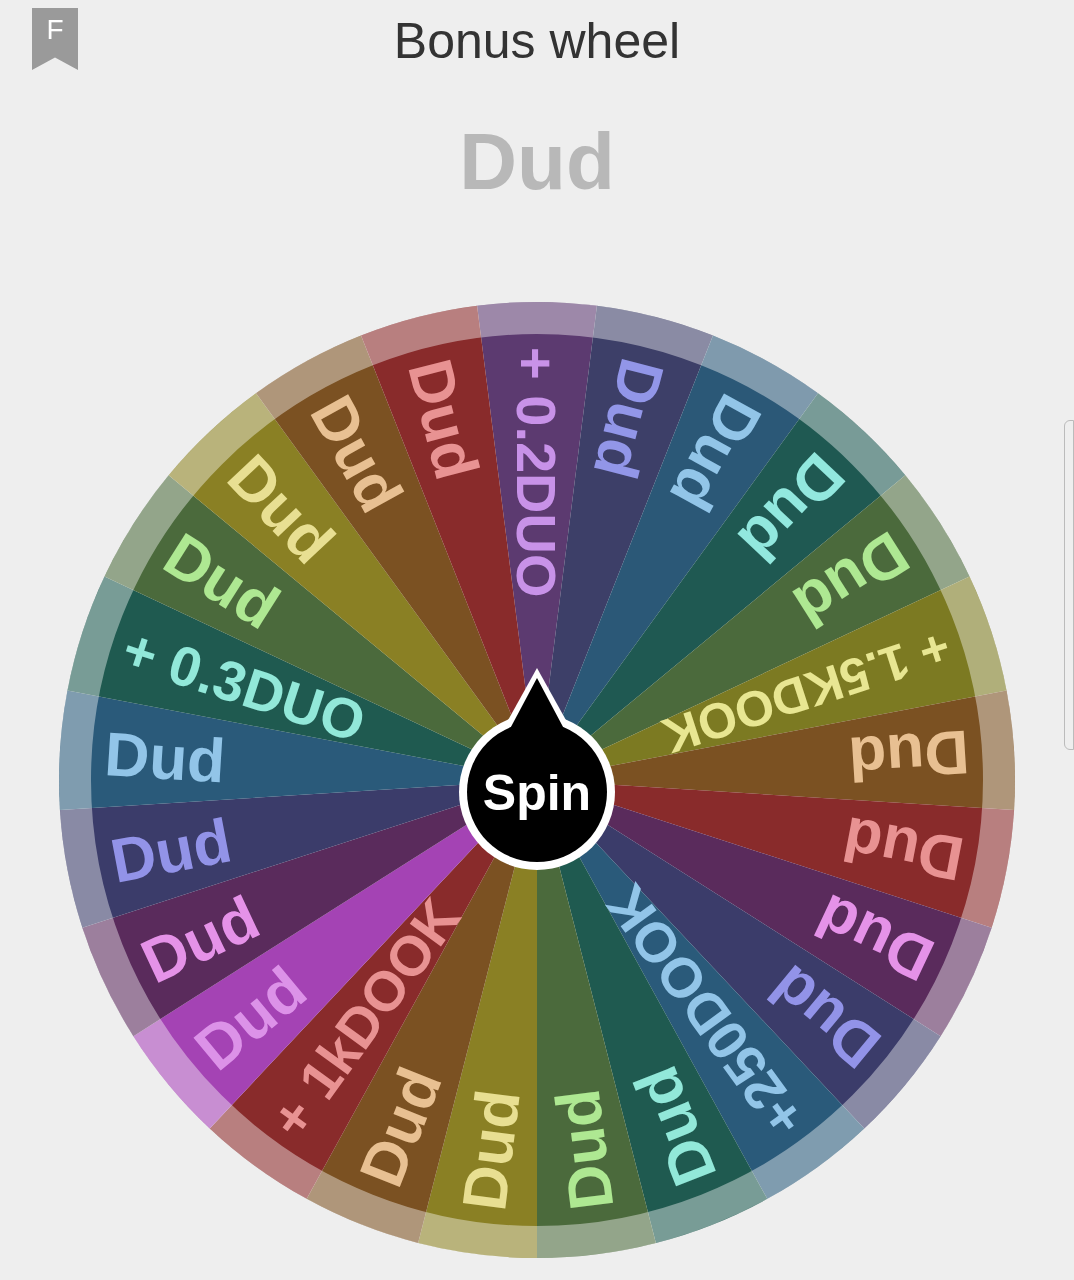  Describe the element at coordinates (1069, 585) in the screenshot. I see `drawer-handle` at that location.